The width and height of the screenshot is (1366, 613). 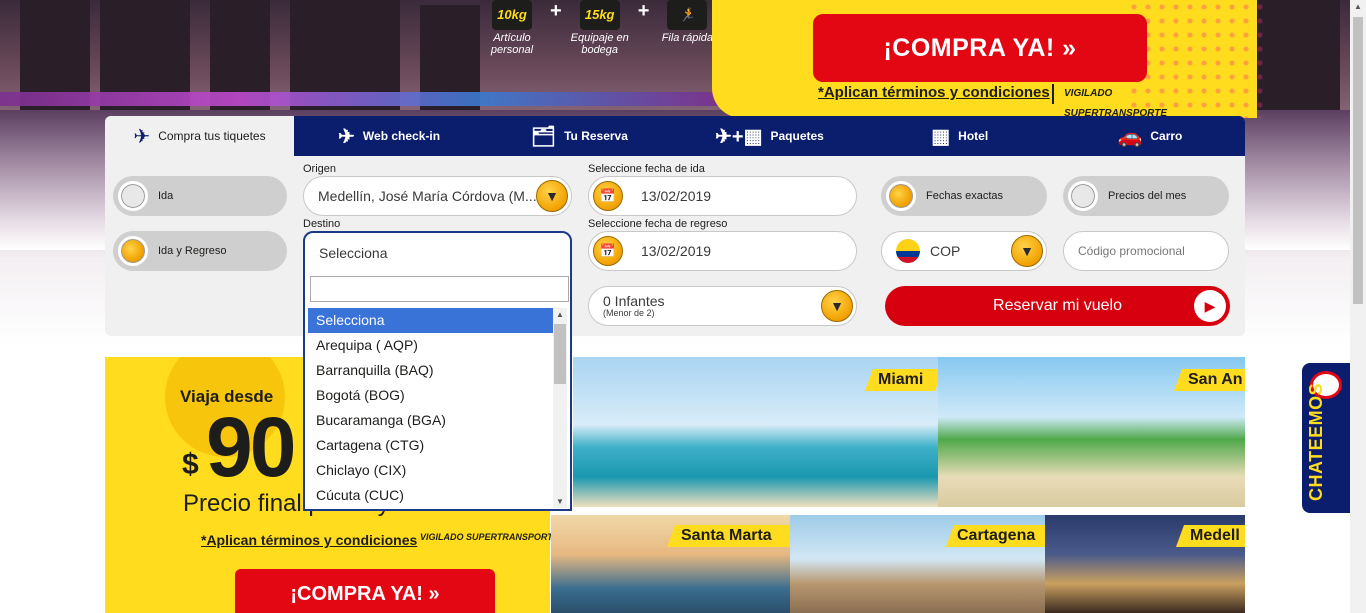 What do you see at coordinates (166, 196) in the screenshot?
I see `trip-type-label: Ida` at bounding box center [166, 196].